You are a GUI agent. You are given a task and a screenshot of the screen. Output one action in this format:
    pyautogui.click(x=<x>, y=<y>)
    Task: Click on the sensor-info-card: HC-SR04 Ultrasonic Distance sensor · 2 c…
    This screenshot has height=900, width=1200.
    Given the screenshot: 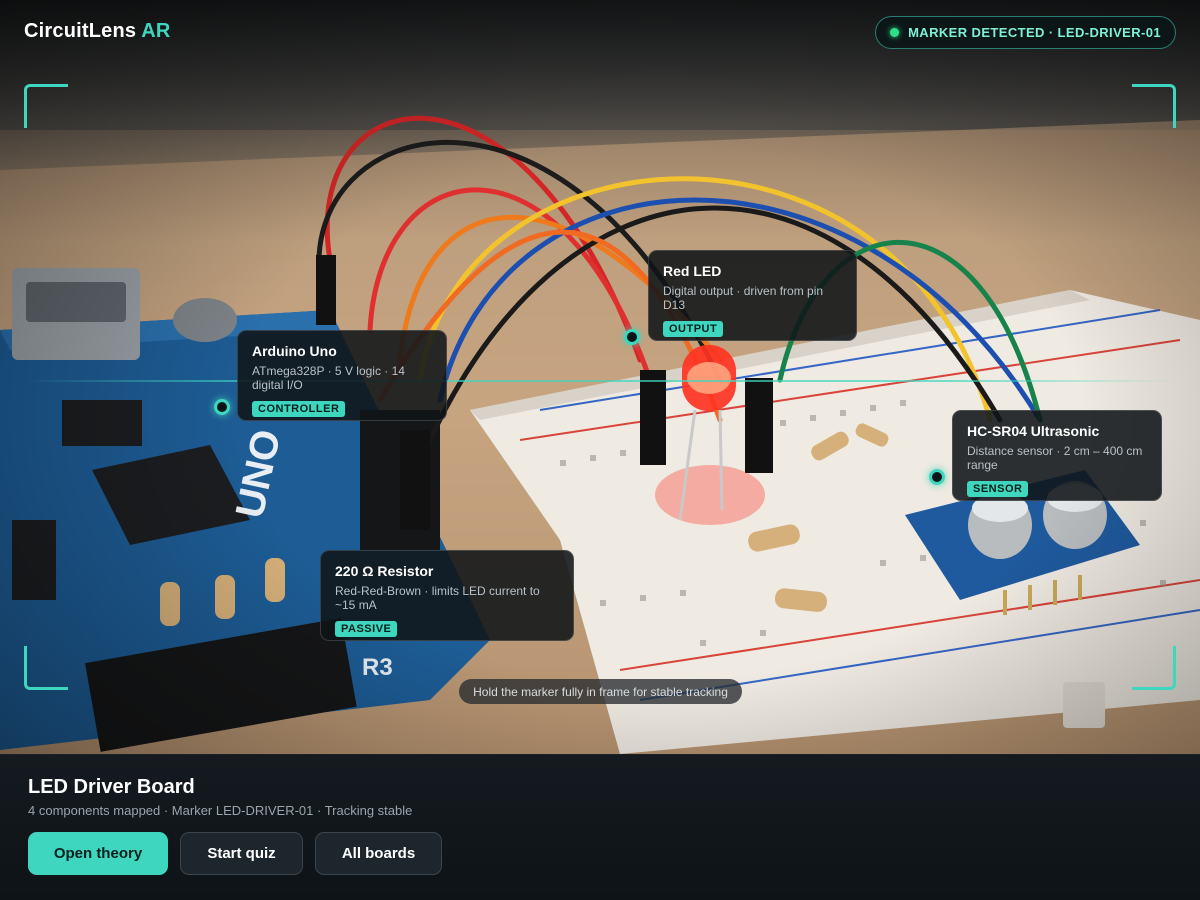 What is the action you would take?
    pyautogui.click(x=1057, y=455)
    